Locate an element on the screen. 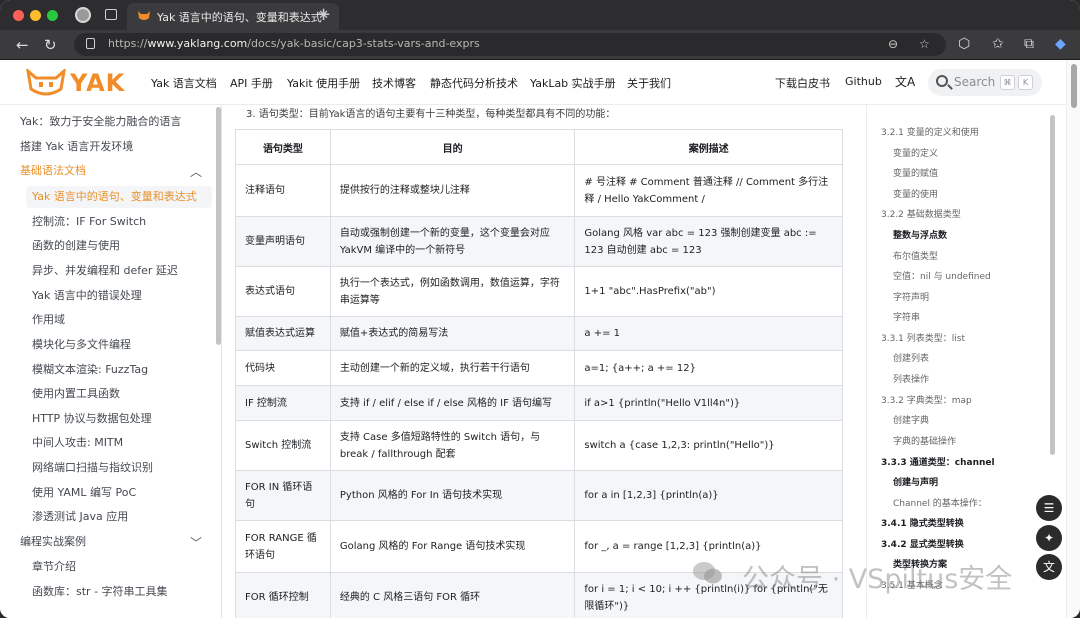 This screenshot has height=618, width=1080. nav-about: 关于我们 is located at coordinates (649, 83).